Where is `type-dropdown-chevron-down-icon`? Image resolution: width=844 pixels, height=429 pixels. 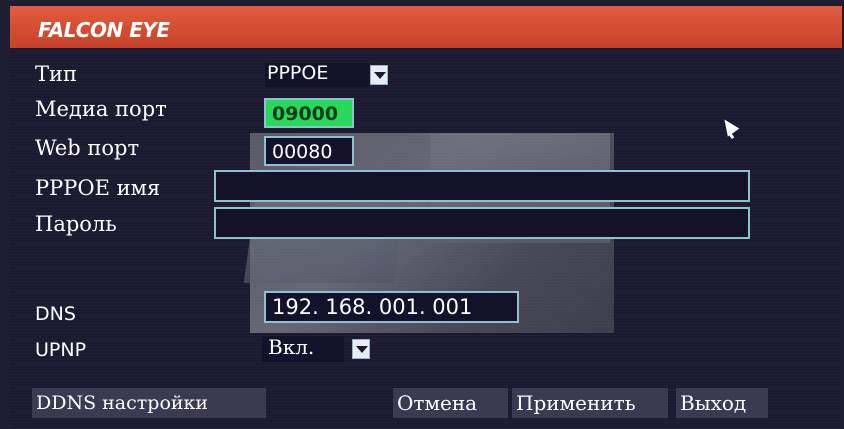
type-dropdown-chevron-down-icon is located at coordinates (379, 75).